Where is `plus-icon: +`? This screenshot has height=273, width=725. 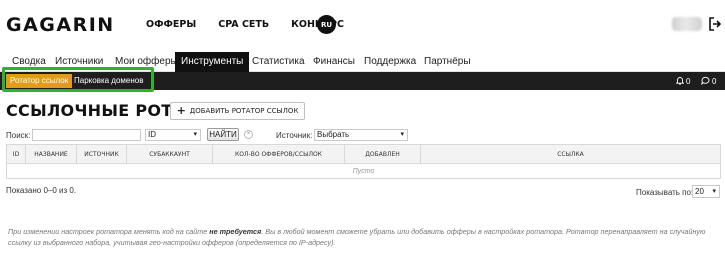 plus-icon: + is located at coordinates (181, 110).